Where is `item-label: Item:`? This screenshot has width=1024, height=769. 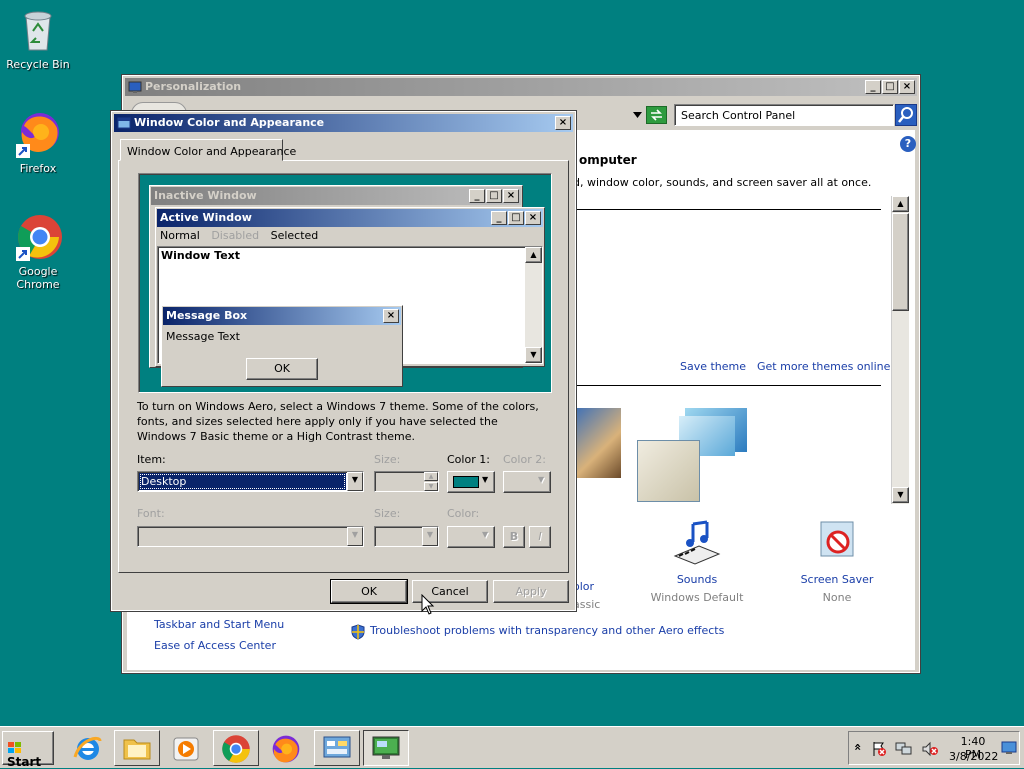 item-label: Item: is located at coordinates (151, 459).